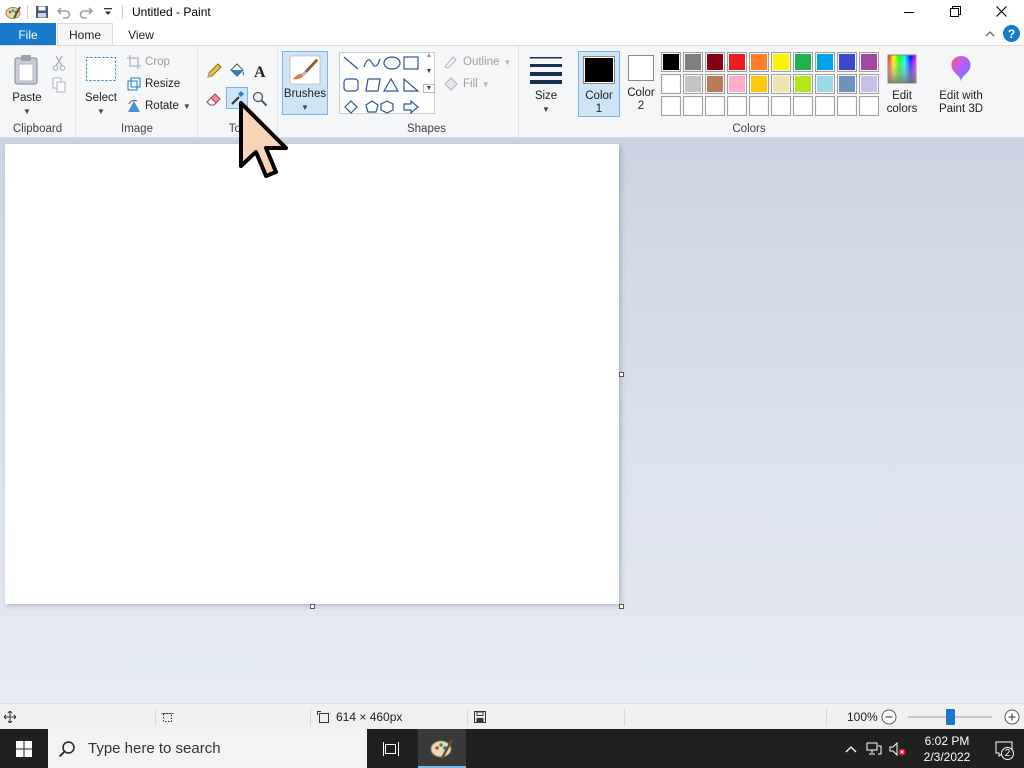 This screenshot has width=1024, height=768. What do you see at coordinates (13, 12) in the screenshot?
I see `paint-app-icon` at bounding box center [13, 12].